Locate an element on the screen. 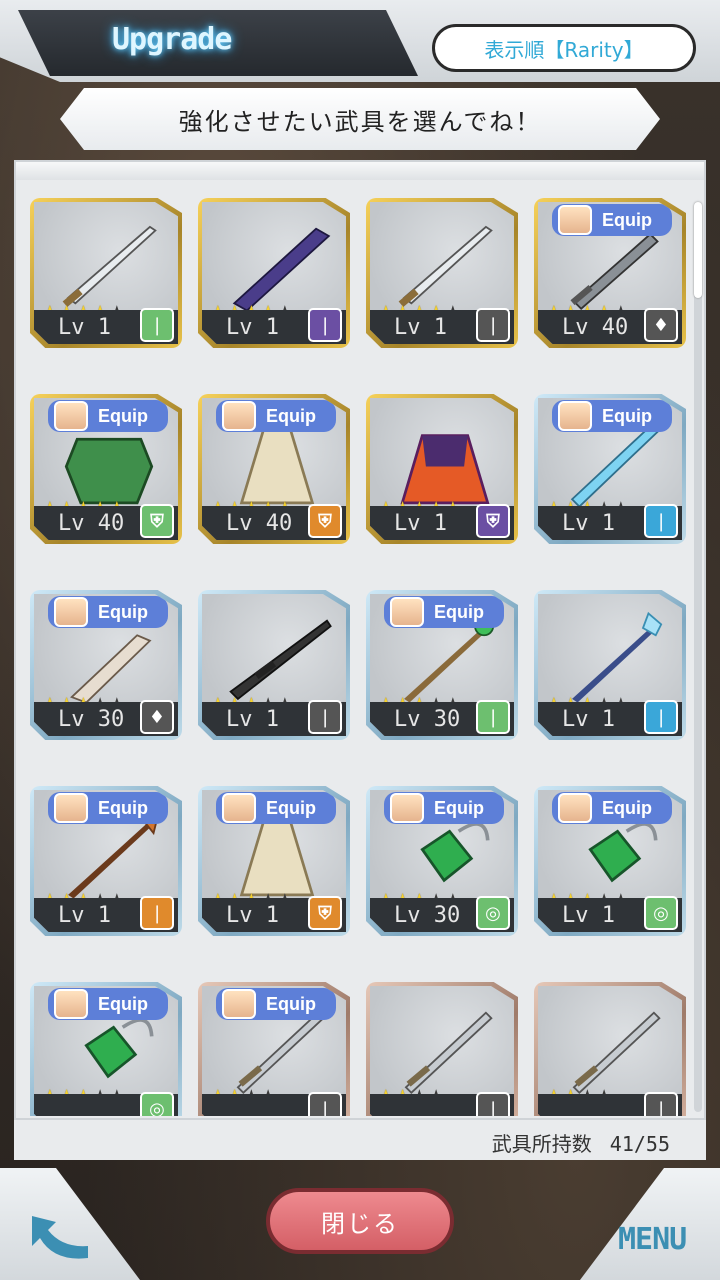 The image size is (720, 1280). menu-button: MENU is located at coordinates (652, 1239).